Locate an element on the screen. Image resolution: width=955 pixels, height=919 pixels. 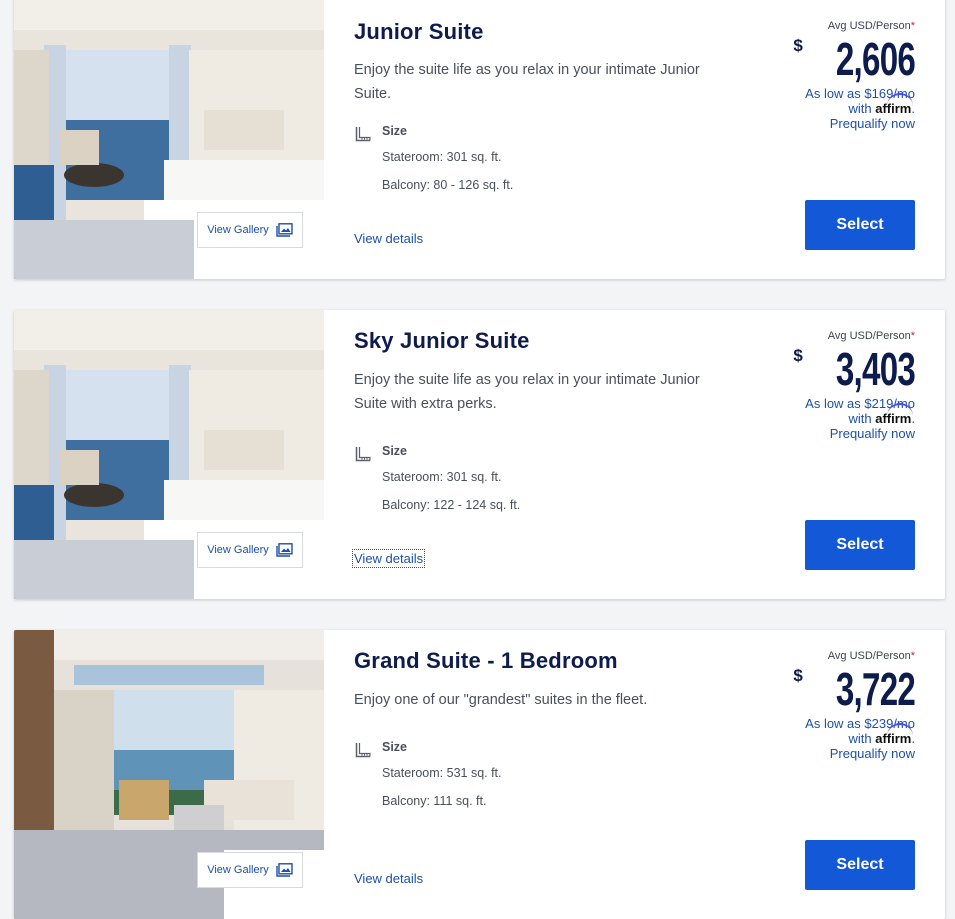
price: $ 2,606 is located at coordinates (825, 59).